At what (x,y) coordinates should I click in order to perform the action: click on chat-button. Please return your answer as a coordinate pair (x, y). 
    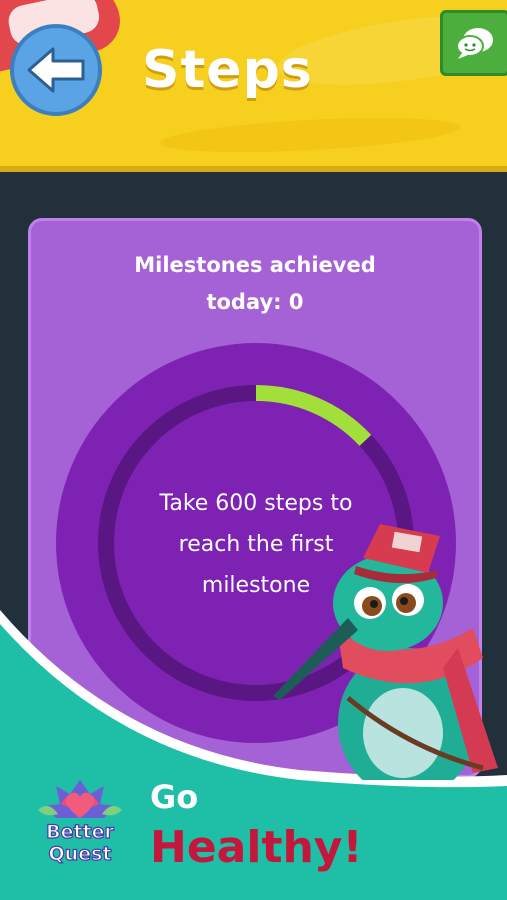
    Looking at the image, I should click on (473, 43).